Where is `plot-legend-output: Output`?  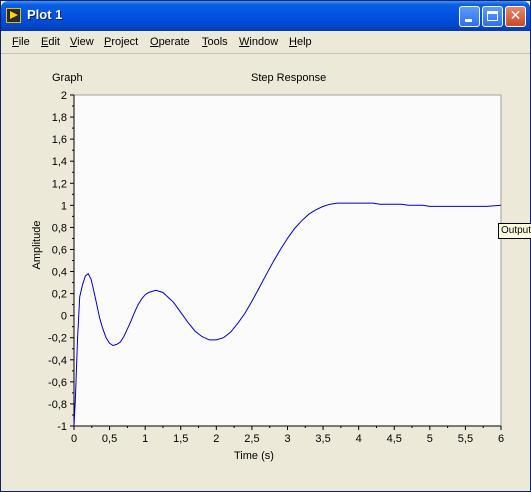 plot-legend-output: Output is located at coordinates (514, 231).